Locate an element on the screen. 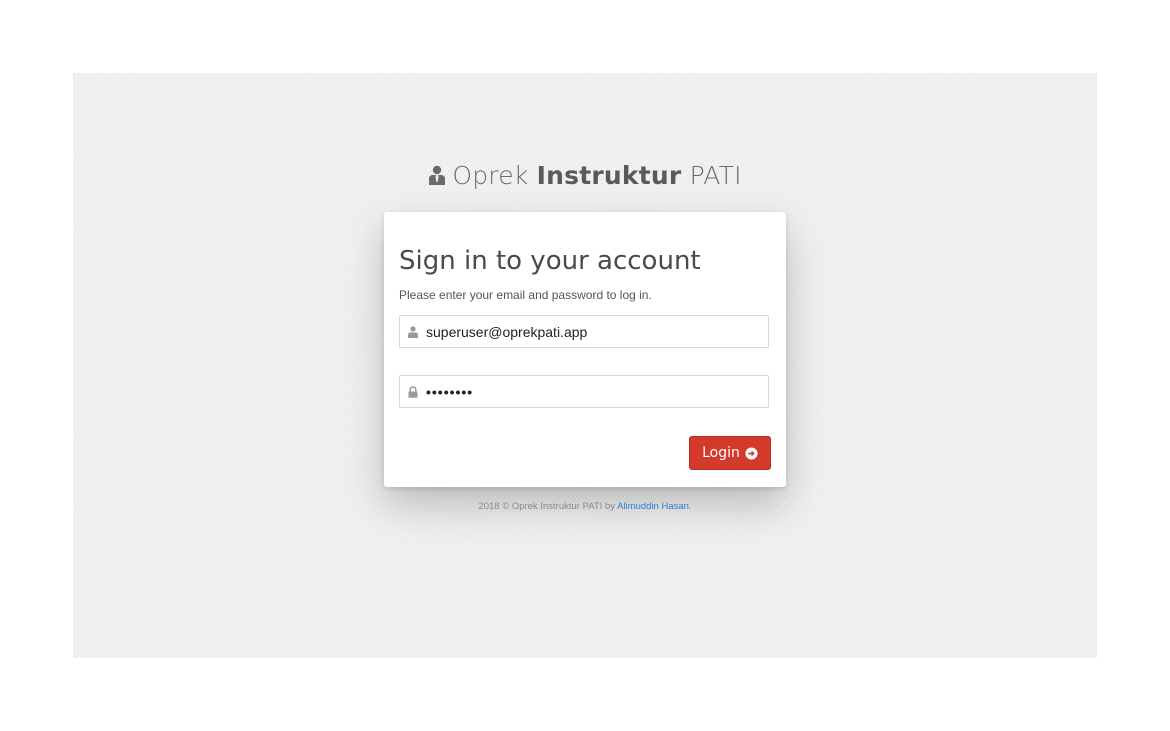  password-field is located at coordinates (584, 391).